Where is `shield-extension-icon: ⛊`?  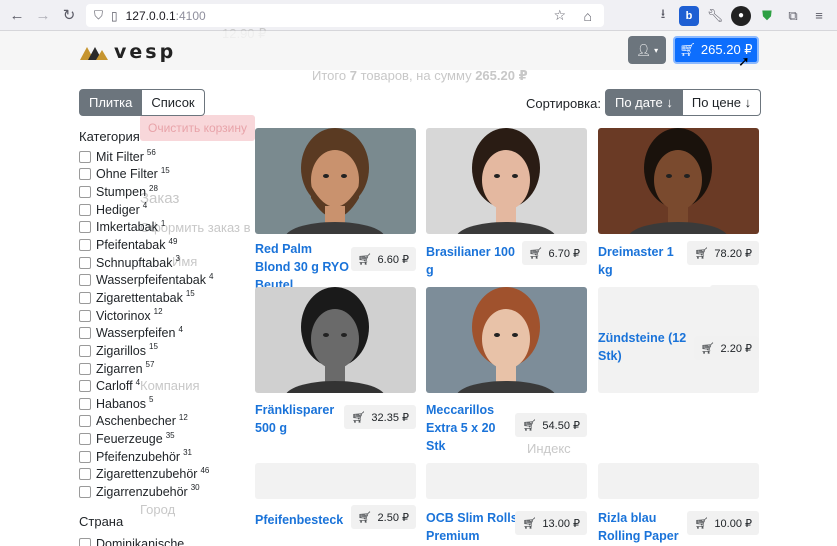 shield-extension-icon: ⛊ is located at coordinates (767, 16).